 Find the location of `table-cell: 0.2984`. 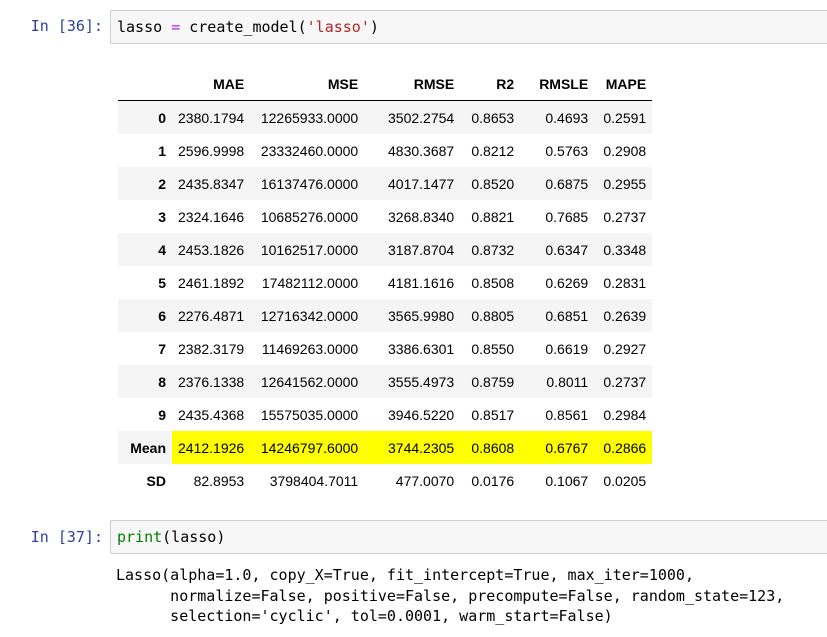

table-cell: 0.2984 is located at coordinates (625, 414).